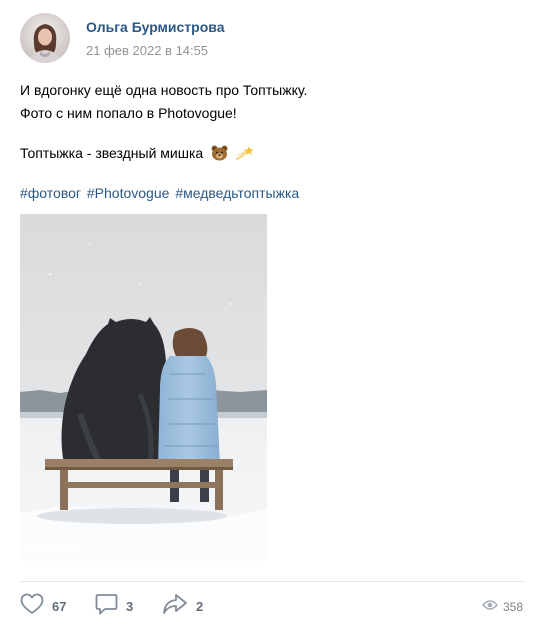 The height and width of the screenshot is (631, 550). I want to click on post-text-line-3-label: Топтыжка - звездный мишка, so click(112, 153).